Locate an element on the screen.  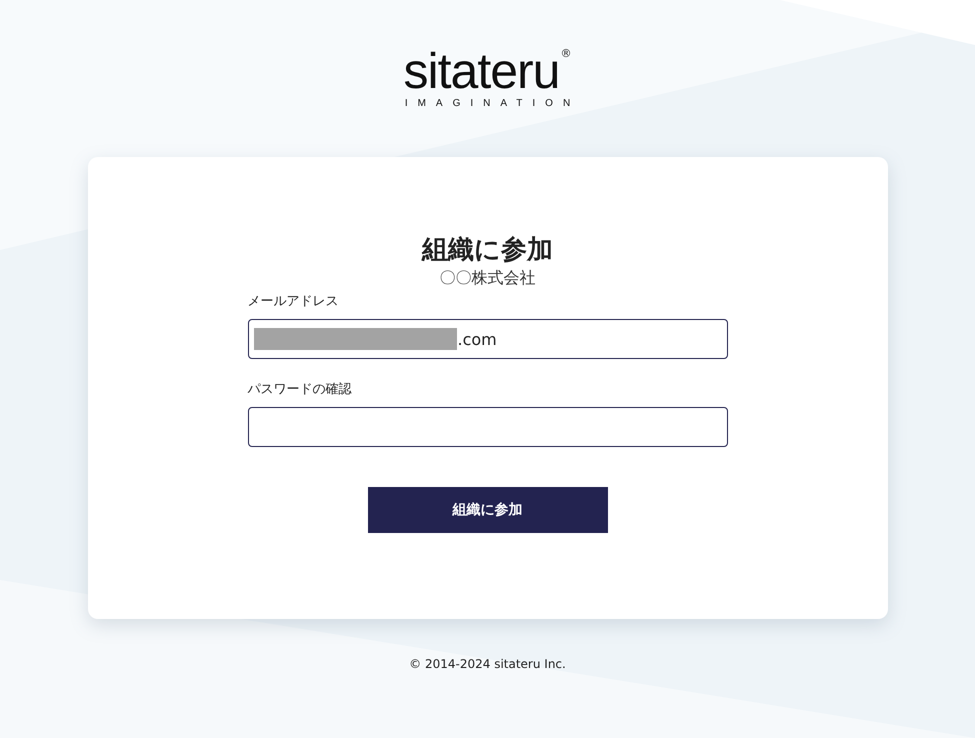
input-field is located at coordinates (488, 427).